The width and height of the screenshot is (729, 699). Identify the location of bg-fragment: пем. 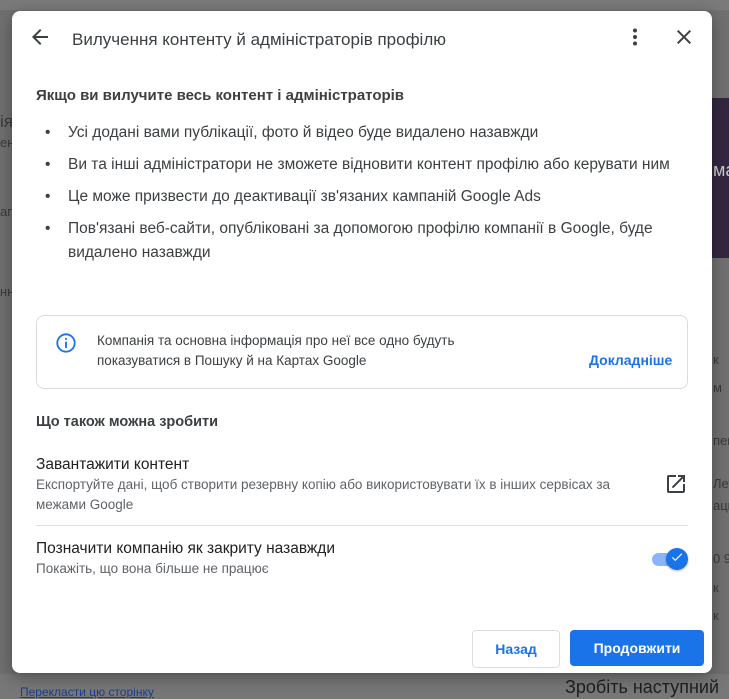
(721, 440).